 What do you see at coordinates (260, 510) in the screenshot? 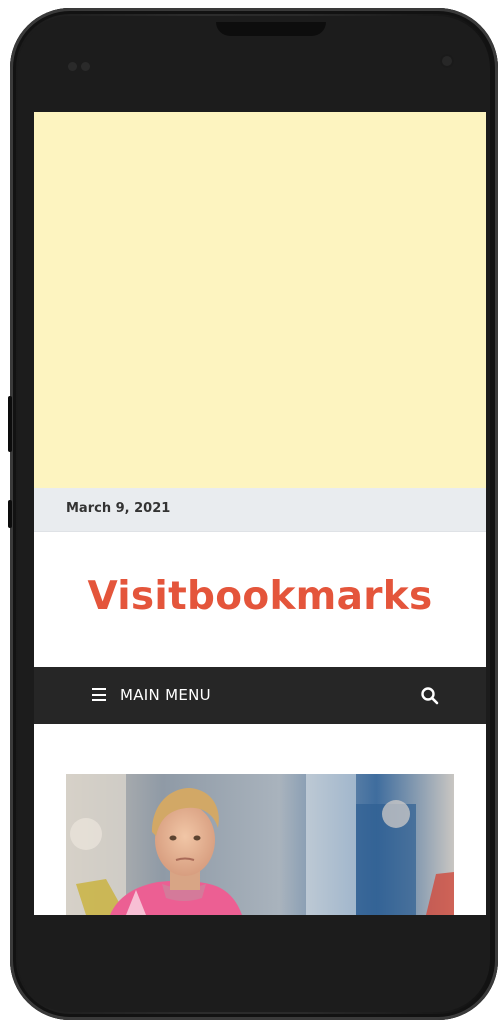
I see `top-date-bar: March 9, 2021` at bounding box center [260, 510].